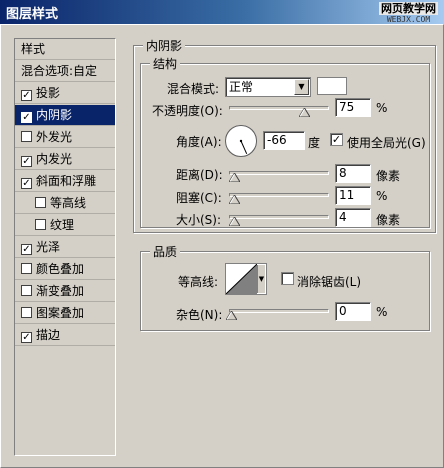 The width and height of the screenshot is (444, 468). I want to click on quality-title: 品质, so click(165, 251).